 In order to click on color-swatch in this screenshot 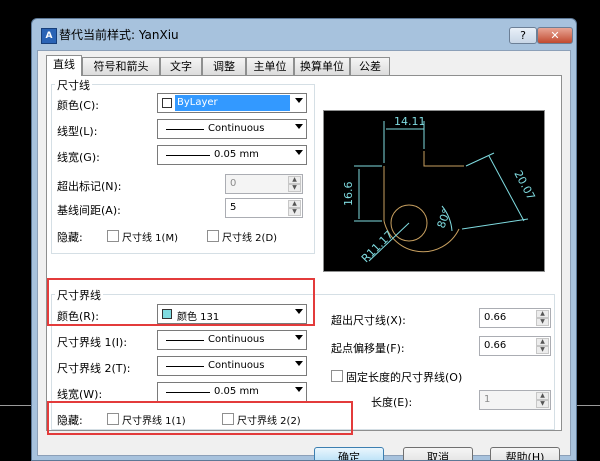, I will do `click(167, 103)`.